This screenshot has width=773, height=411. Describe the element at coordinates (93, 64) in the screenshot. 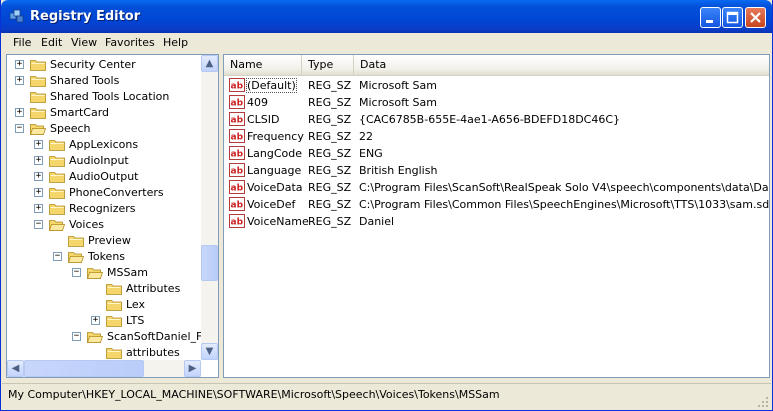

I see `tree-node-label: Security Center` at that location.